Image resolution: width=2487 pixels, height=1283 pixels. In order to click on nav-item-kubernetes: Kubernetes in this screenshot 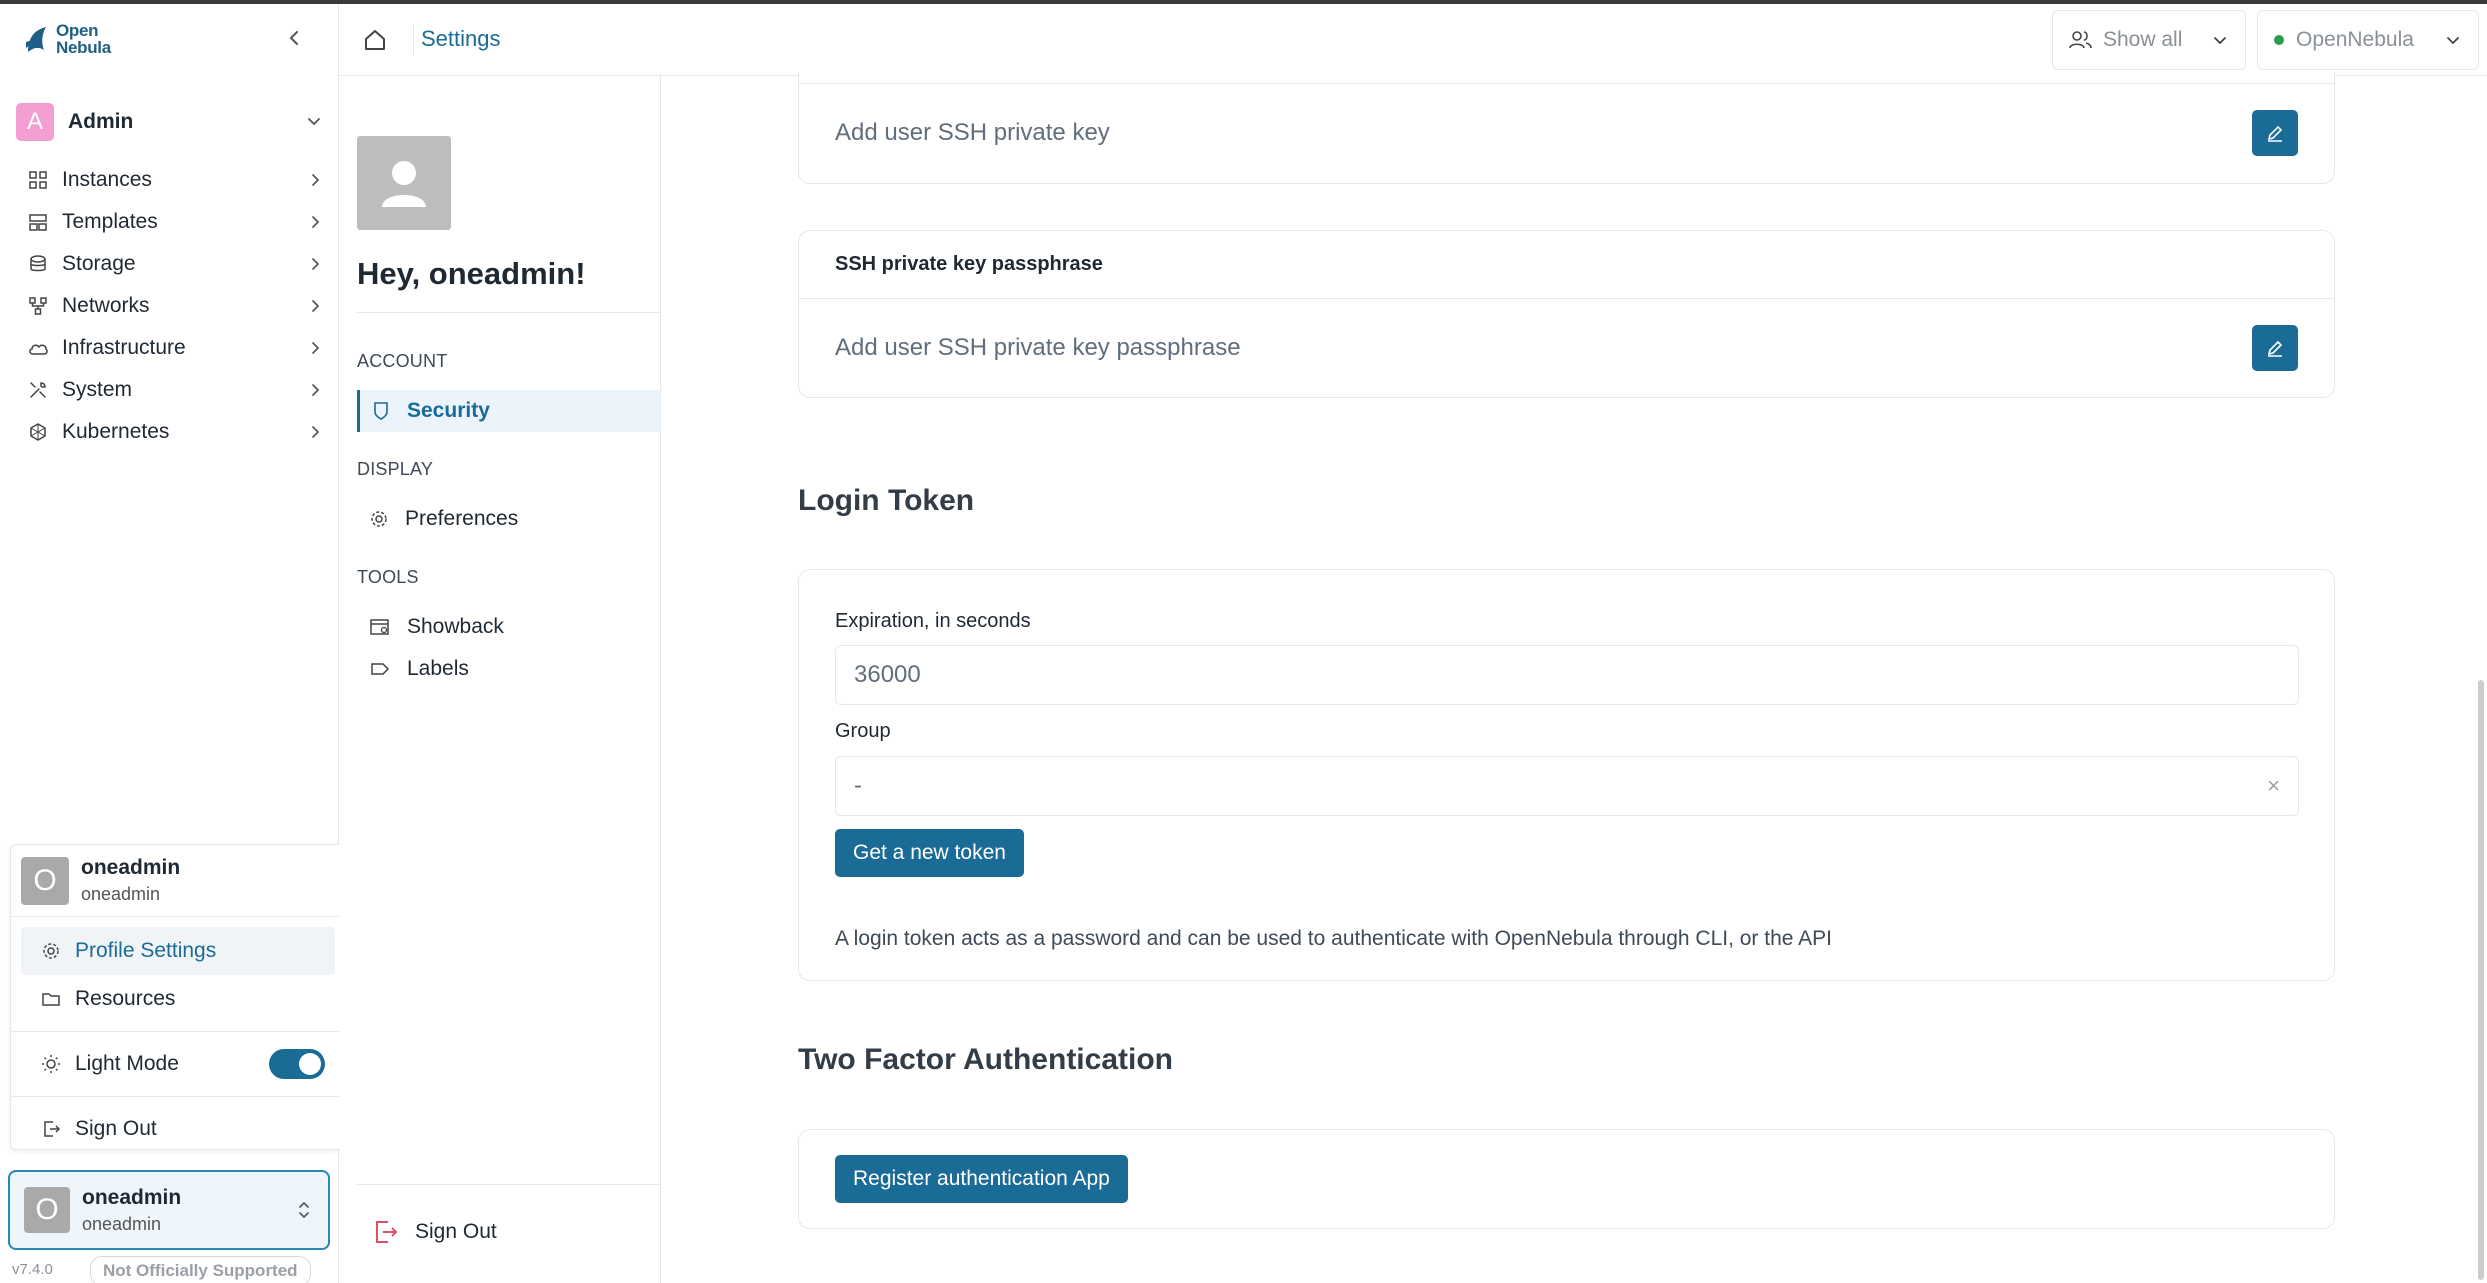, I will do `click(170, 432)`.